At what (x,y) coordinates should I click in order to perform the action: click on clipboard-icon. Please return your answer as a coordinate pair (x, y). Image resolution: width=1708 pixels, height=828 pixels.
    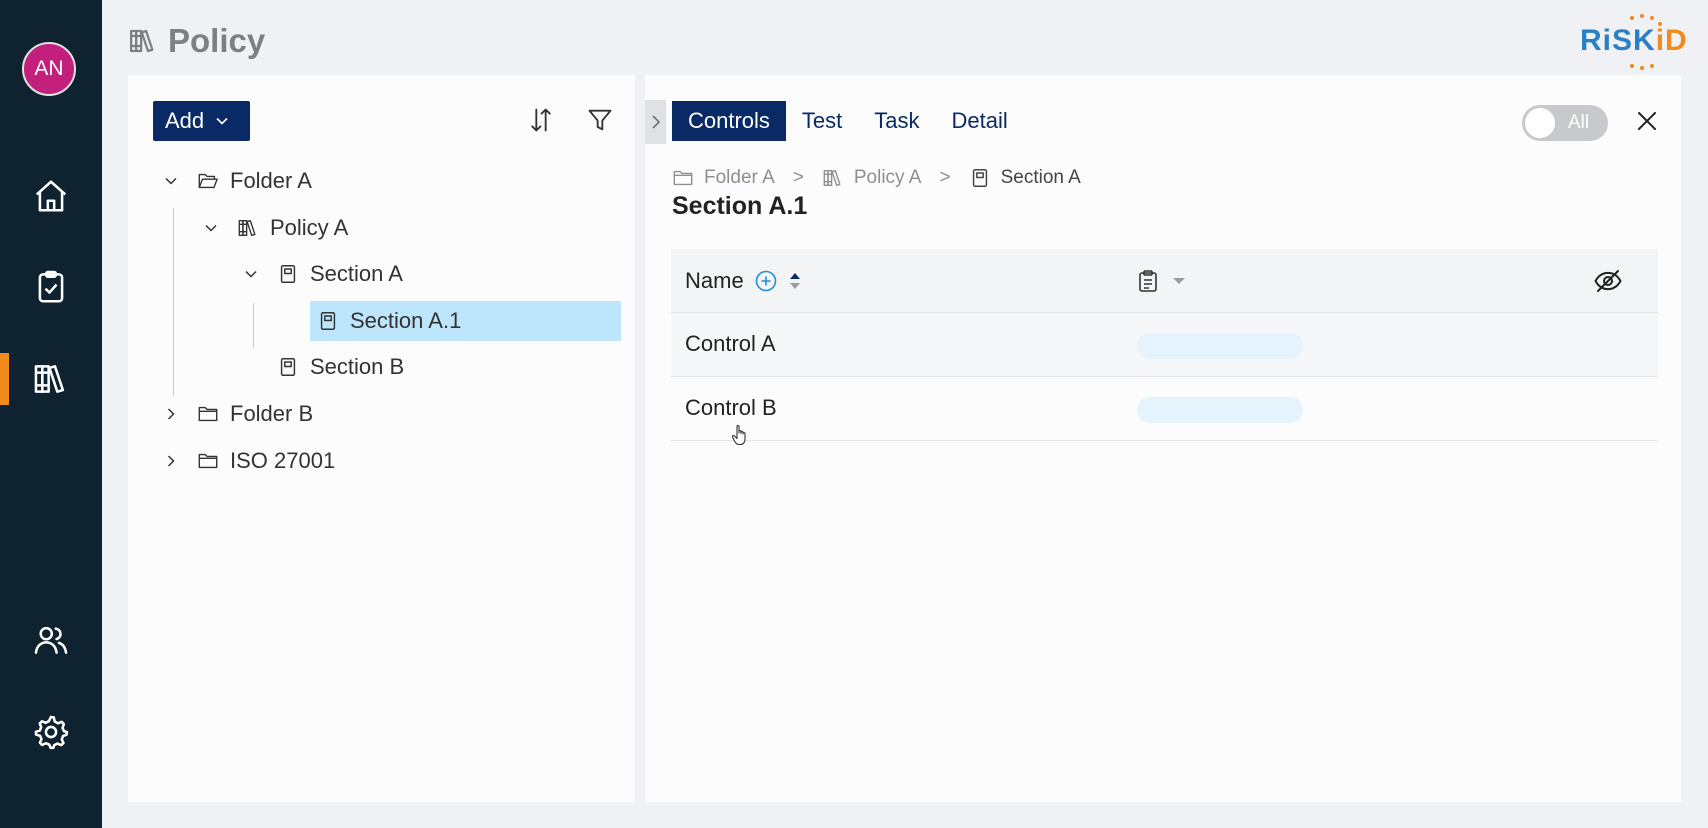
    Looking at the image, I should click on (1148, 280).